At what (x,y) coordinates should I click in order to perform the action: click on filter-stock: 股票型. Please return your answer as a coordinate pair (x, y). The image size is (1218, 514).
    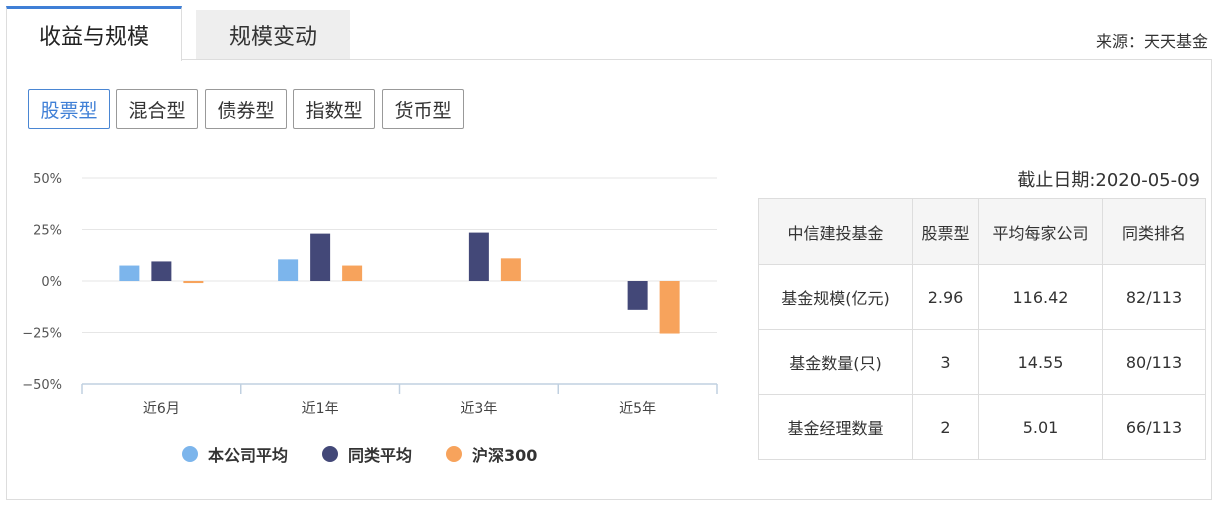
    Looking at the image, I should click on (69, 109).